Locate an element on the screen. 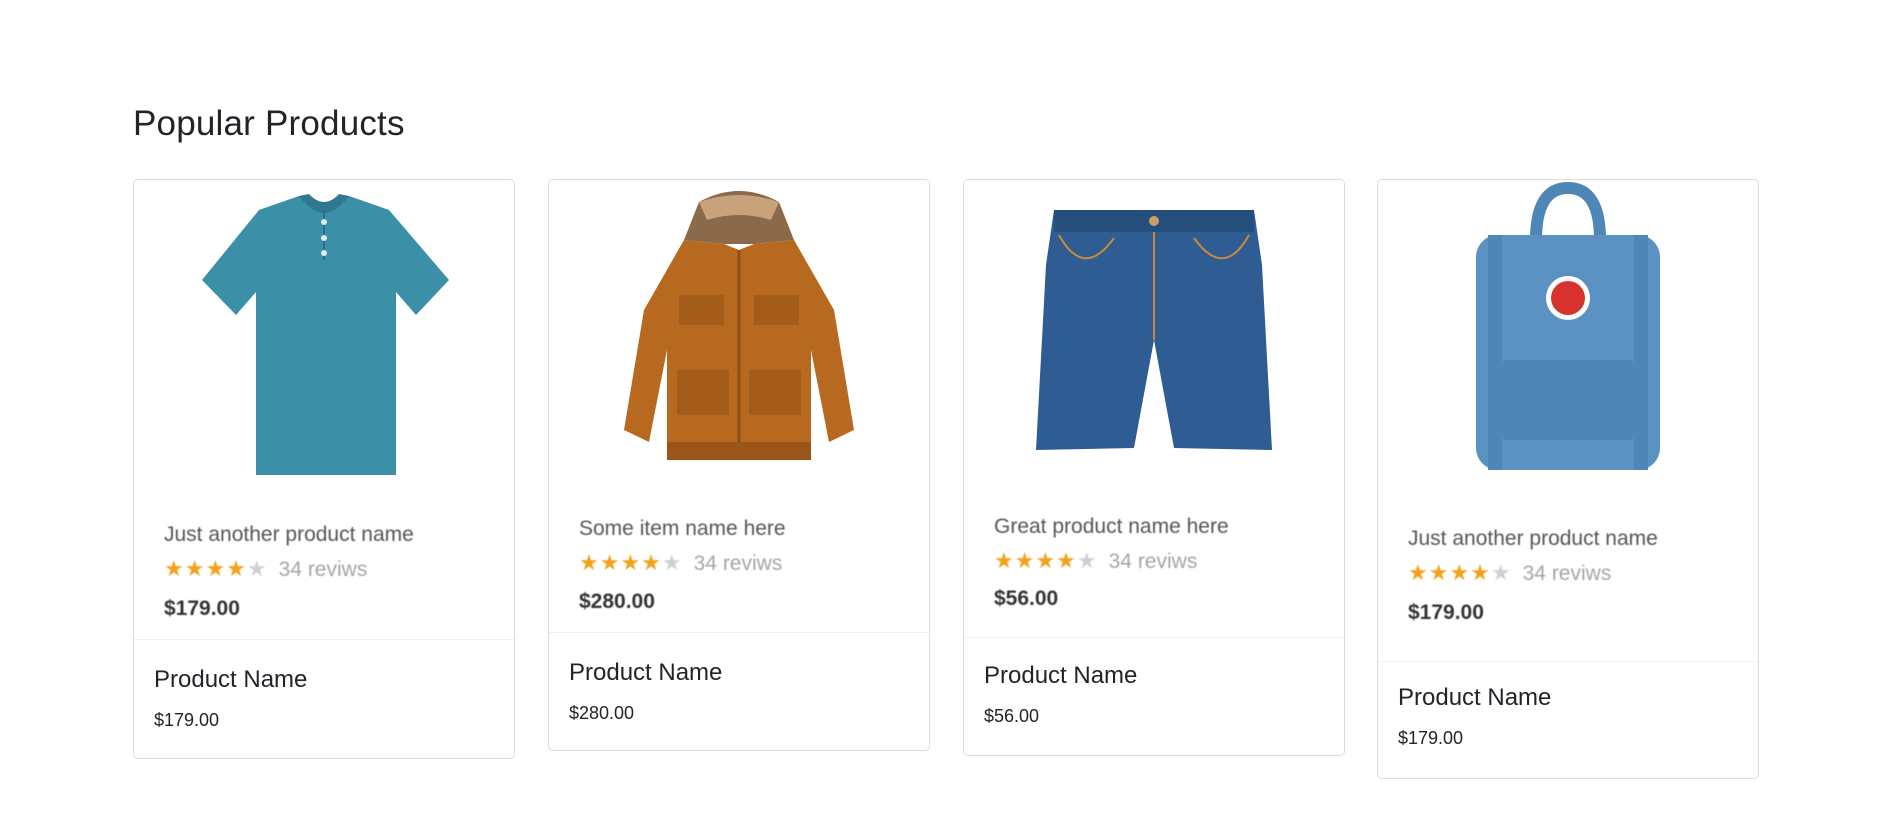 This screenshot has height=831, width=1882. parka-jacket-icon is located at coordinates (739, 325).